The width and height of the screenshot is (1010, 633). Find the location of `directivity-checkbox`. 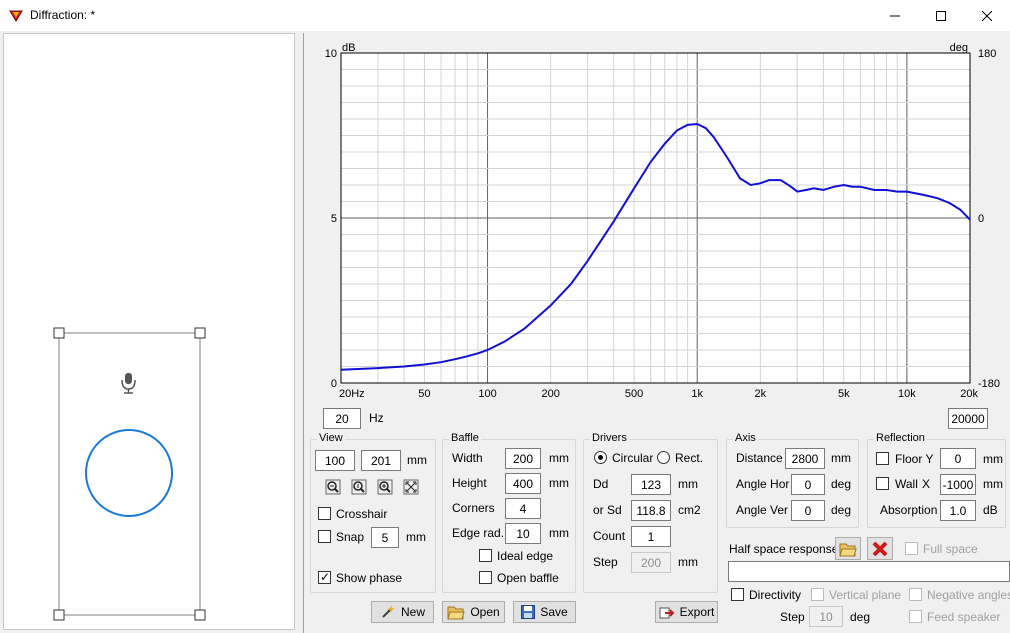

directivity-checkbox is located at coordinates (737, 594).